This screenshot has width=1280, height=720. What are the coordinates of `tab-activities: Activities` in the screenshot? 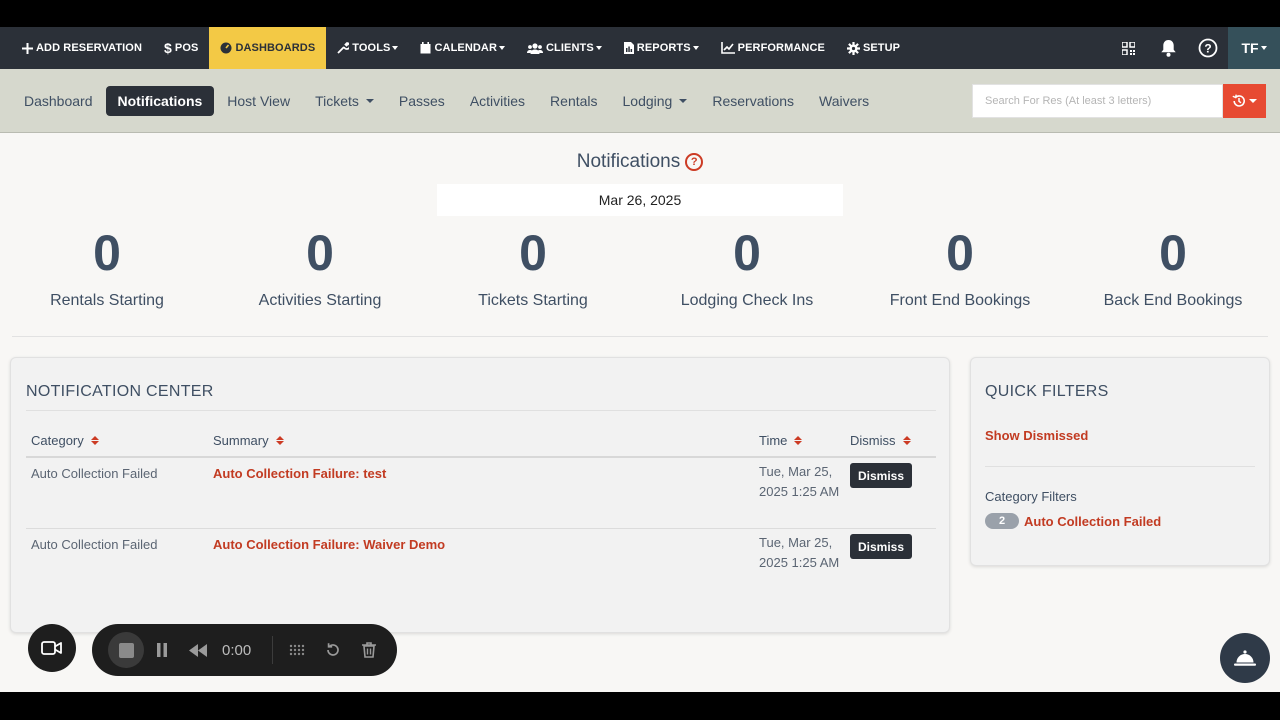 It's located at (497, 101).